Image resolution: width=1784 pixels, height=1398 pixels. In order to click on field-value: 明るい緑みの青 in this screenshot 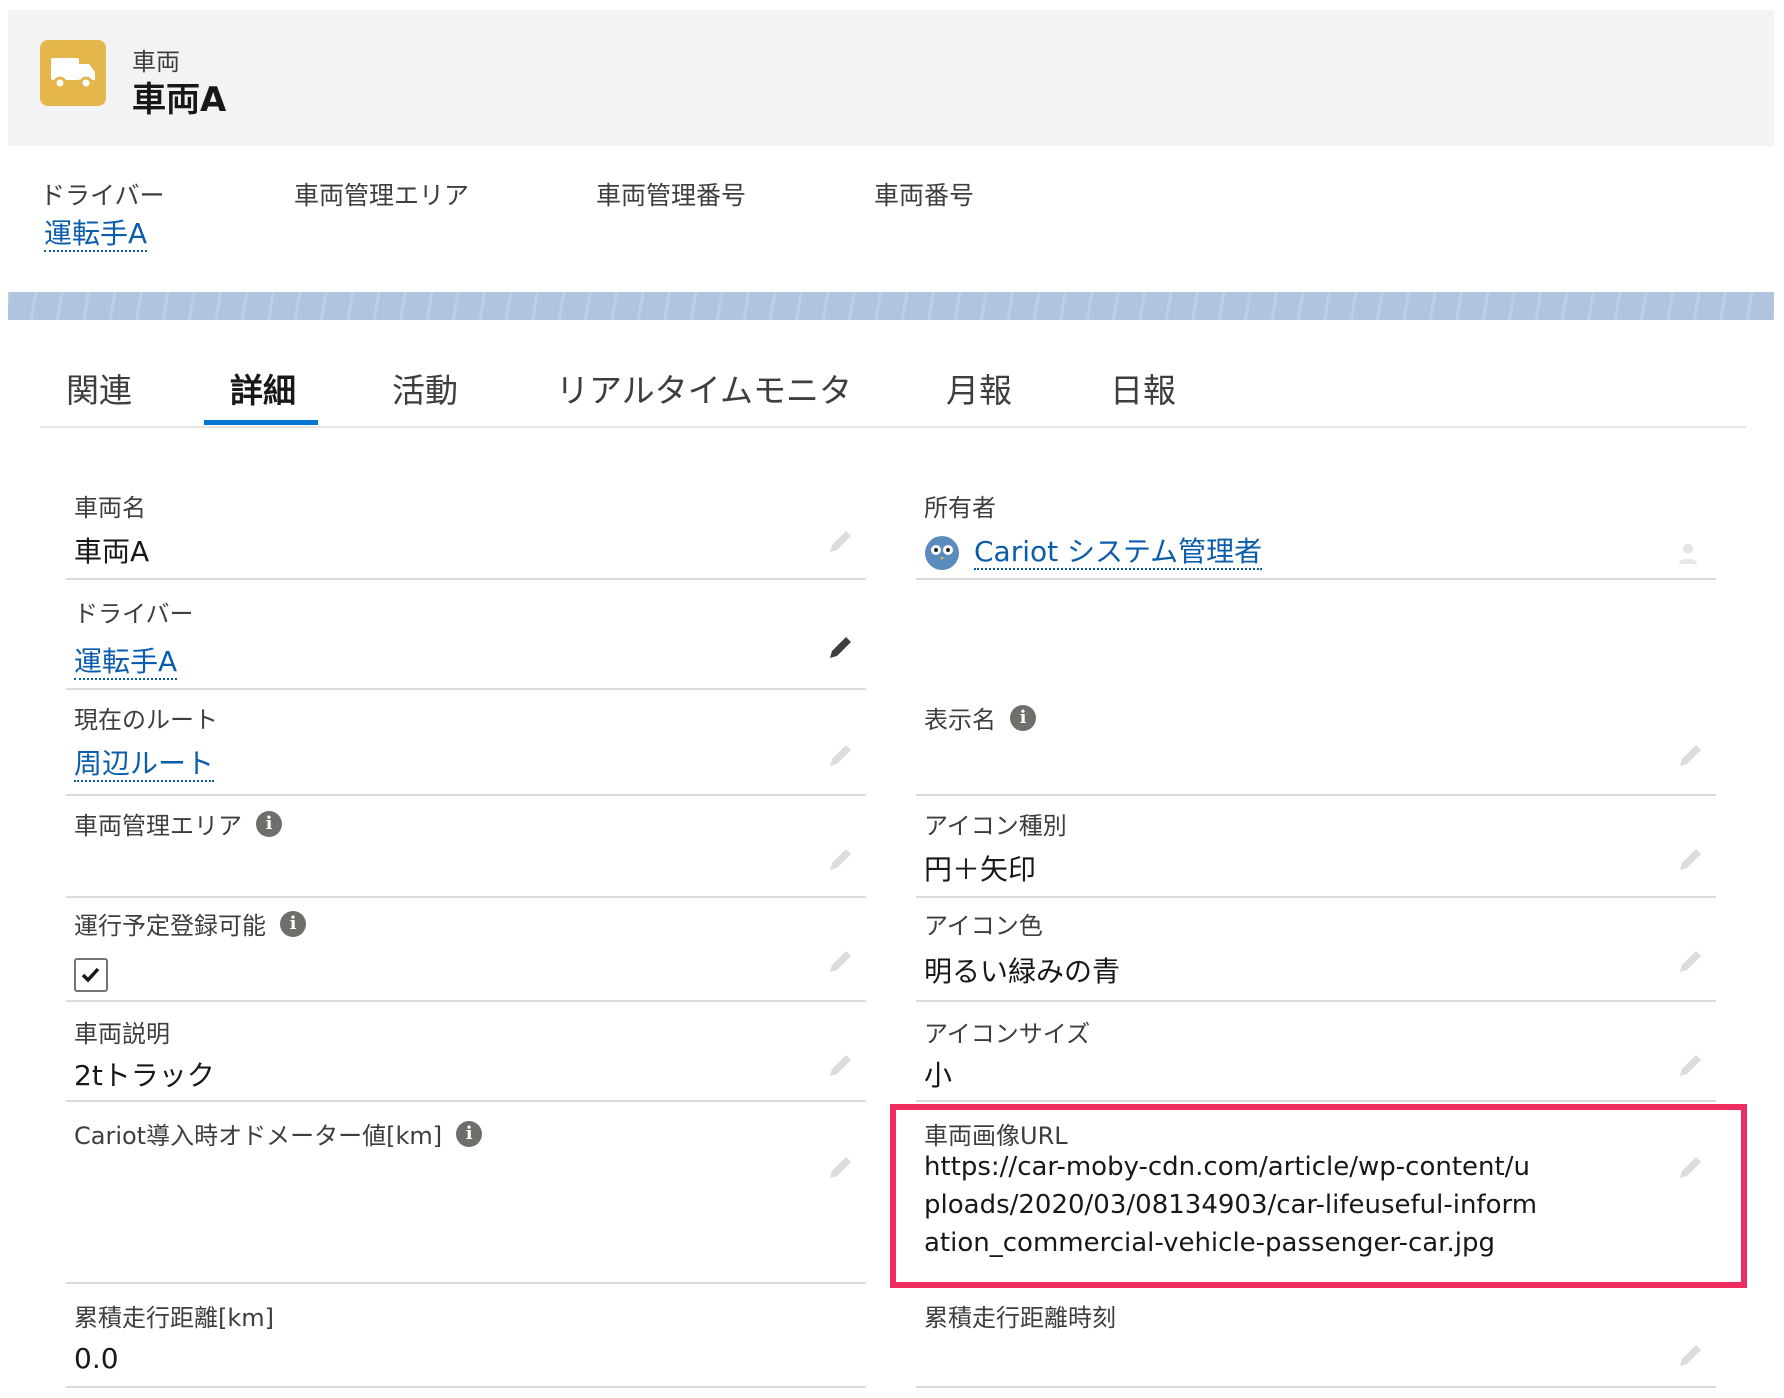, I will do `click(1022, 971)`.